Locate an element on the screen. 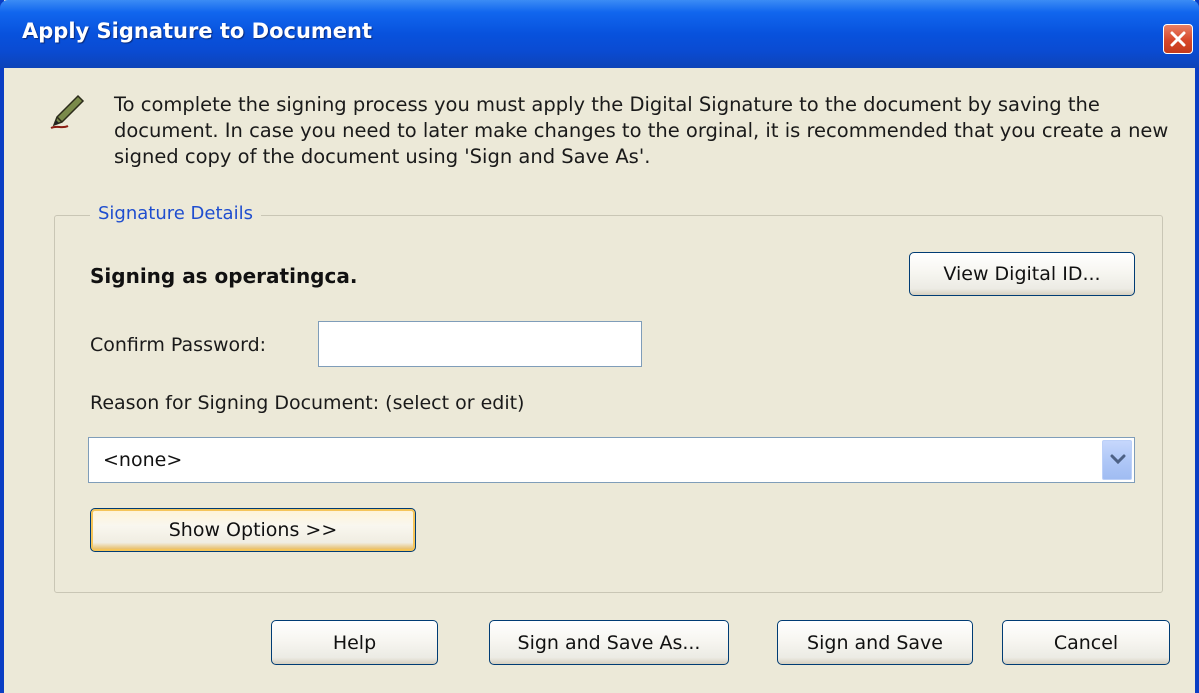 This screenshot has width=1199, height=693. close-icon is located at coordinates (1178, 39).